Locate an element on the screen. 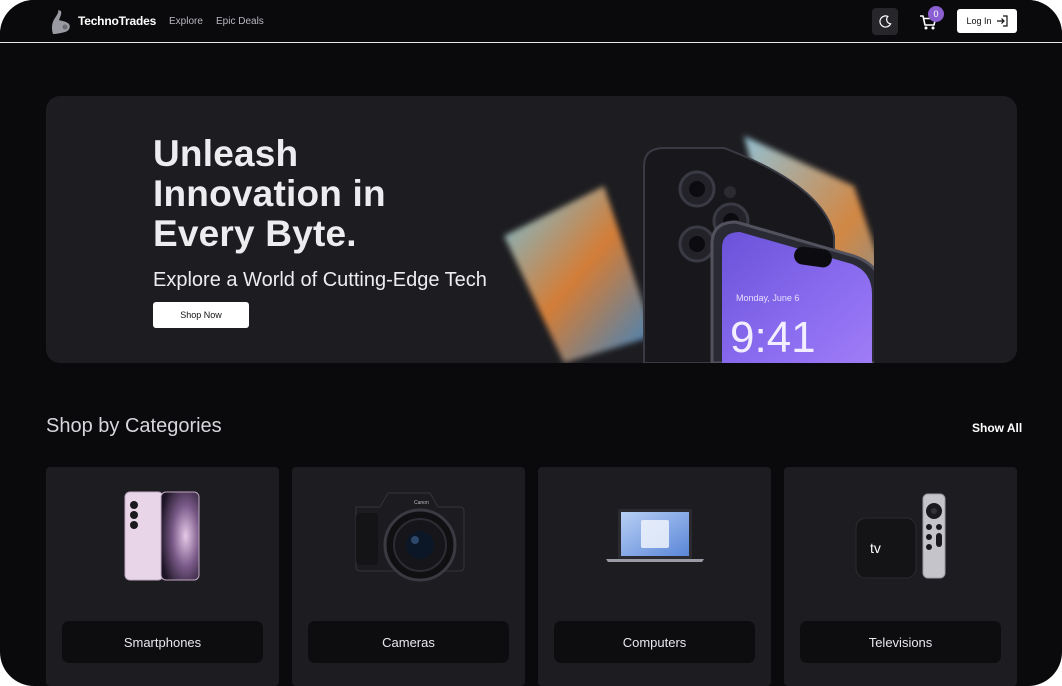 The image size is (1062, 686). phone-time-text: 9:41 is located at coordinates (773, 337).